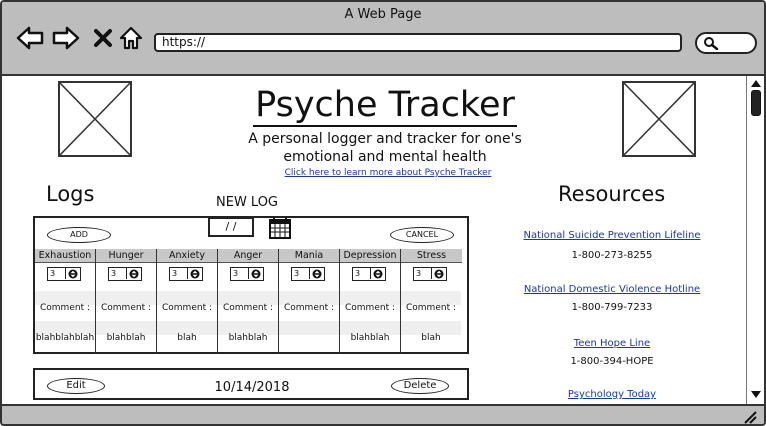 Image resolution: width=766 pixels, height=426 pixels. I want to click on subtitle-line-1: A personal logger and tracker for one's, so click(385, 139).